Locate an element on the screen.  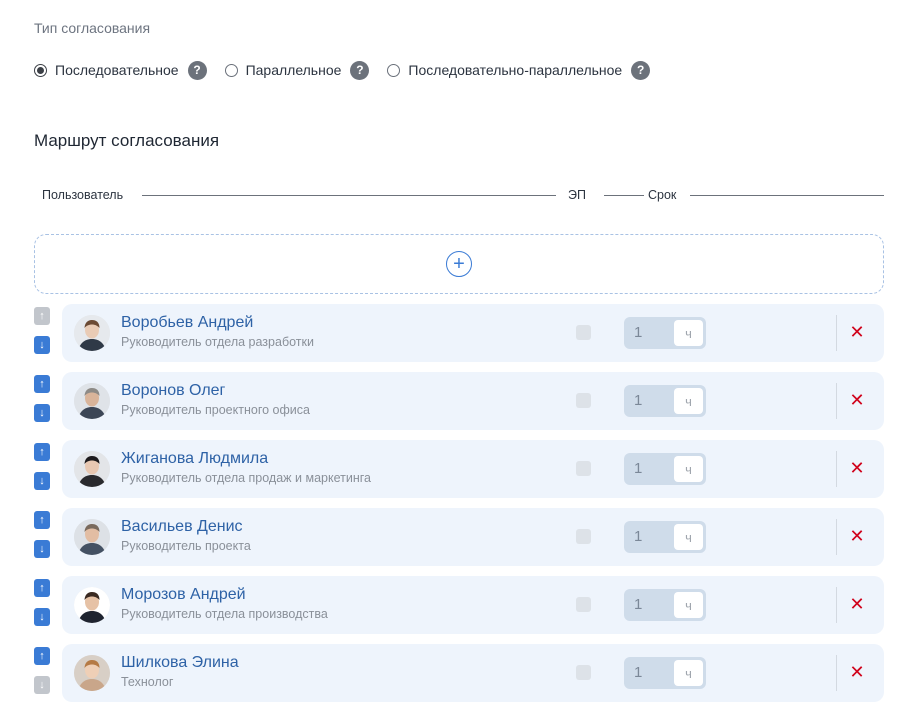
approver-row: ↑ ↓ Васильев Денис Руководитель проекта 1 ч ✕ is located at coordinates (459, 537).